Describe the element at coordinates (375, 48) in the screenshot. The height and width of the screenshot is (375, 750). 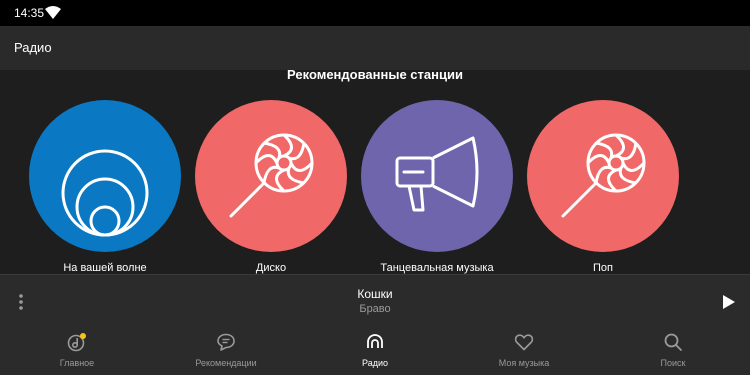
I see `app-bar: Радио` at that location.